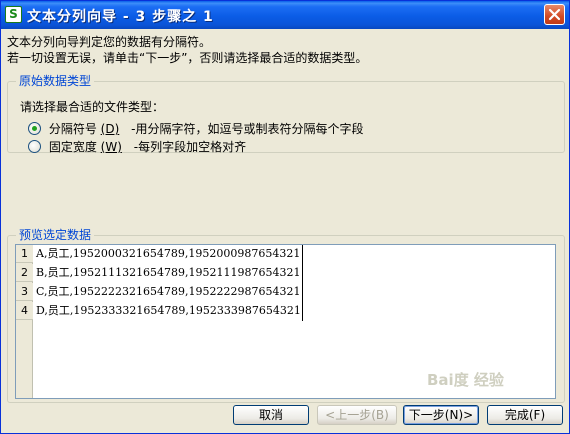  I want to click on preview-row: 1 A,员工,1952000321654789,1952000987654321, so click(286, 254).